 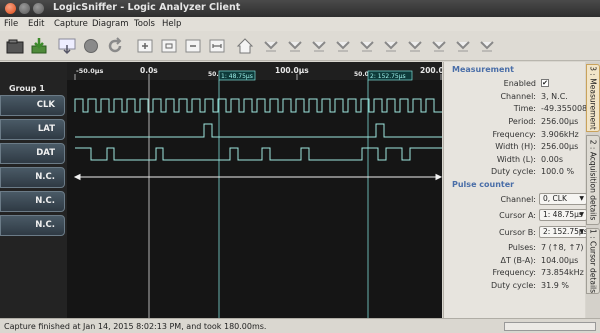 I want to click on toolbar, so click(x=300, y=46).